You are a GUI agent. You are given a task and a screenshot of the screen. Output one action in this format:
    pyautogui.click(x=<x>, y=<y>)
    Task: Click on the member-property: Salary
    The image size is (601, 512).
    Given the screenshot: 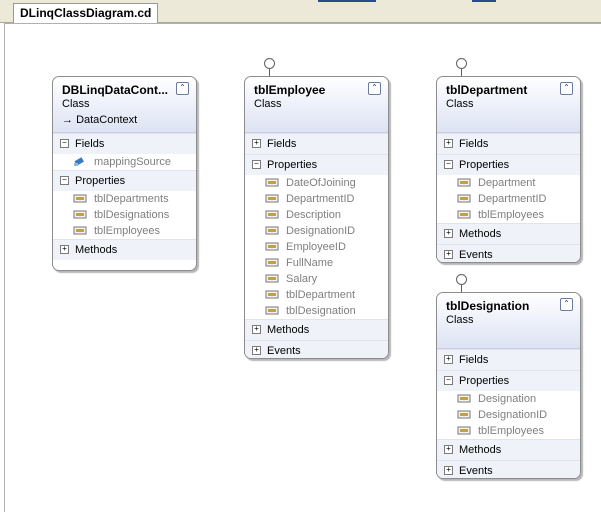 What is the action you would take?
    pyautogui.click(x=316, y=279)
    